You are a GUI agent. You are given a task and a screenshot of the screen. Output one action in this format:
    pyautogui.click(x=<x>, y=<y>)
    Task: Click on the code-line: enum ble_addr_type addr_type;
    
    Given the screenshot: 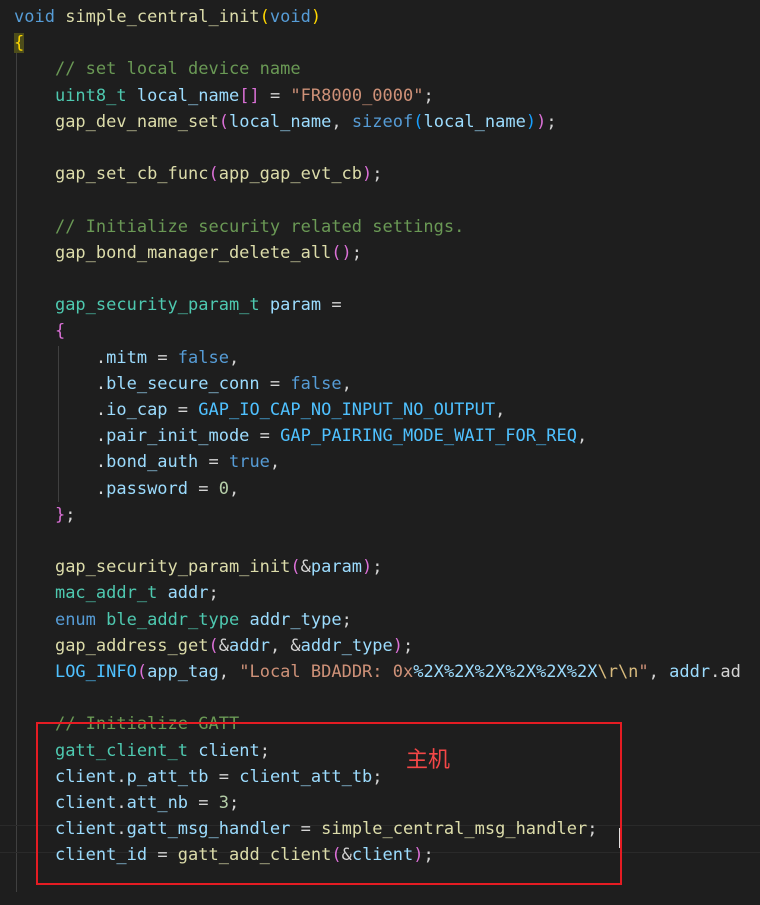 What is the action you would take?
    pyautogui.click(x=183, y=620)
    